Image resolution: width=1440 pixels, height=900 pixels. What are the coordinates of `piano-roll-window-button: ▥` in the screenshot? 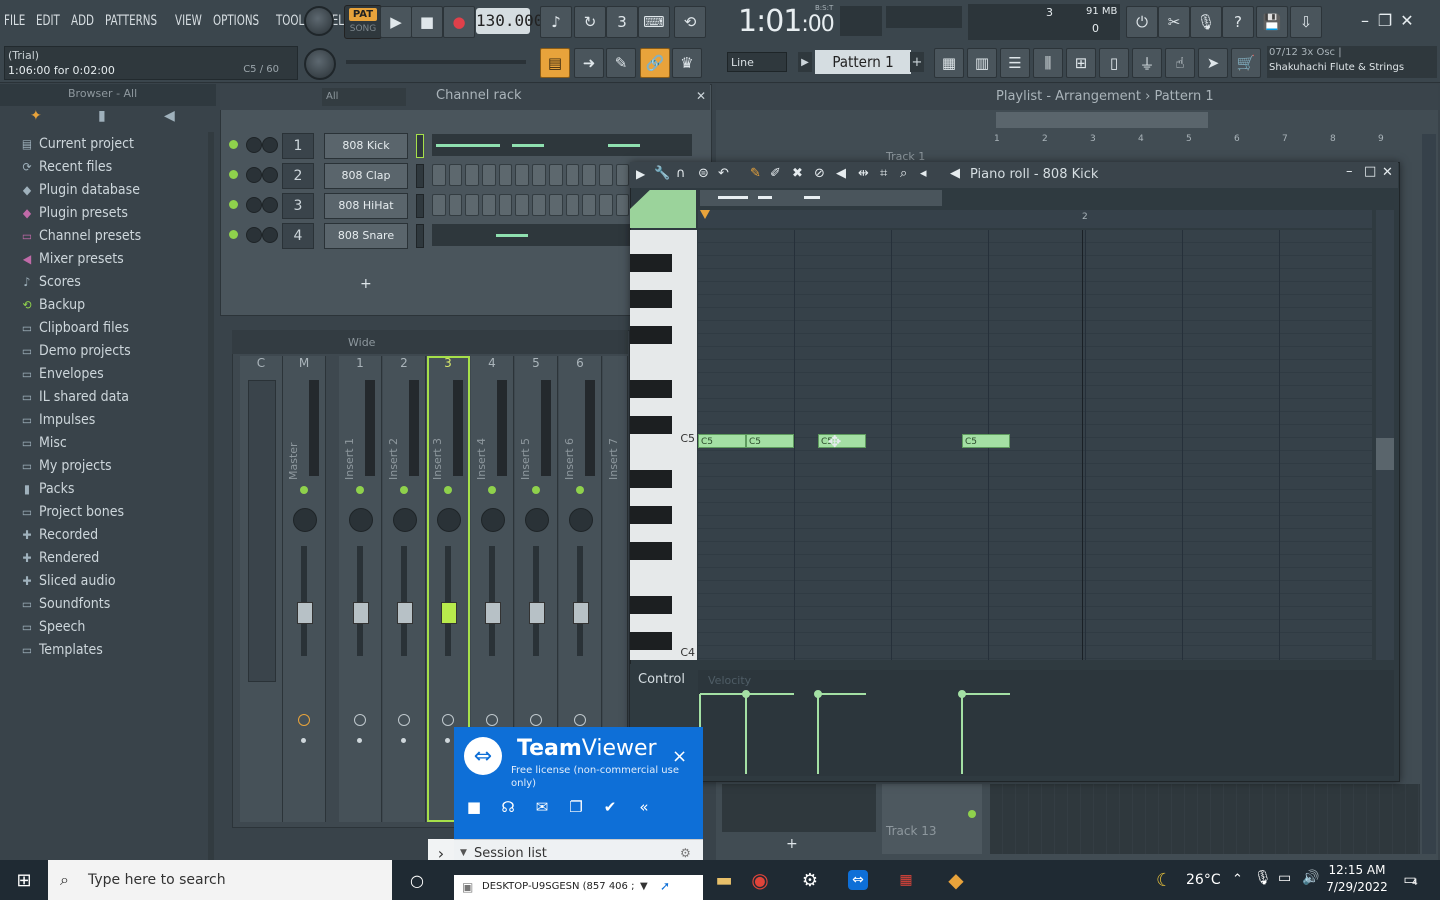 It's located at (982, 63).